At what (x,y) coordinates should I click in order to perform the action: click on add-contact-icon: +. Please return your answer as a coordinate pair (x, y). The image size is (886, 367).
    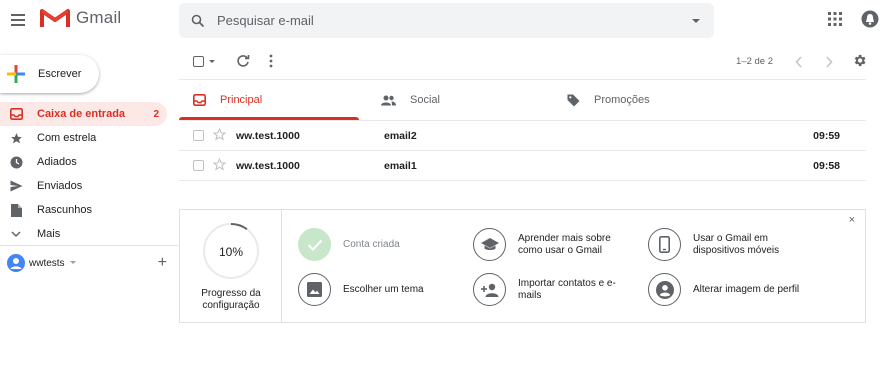
    Looking at the image, I should click on (162, 263).